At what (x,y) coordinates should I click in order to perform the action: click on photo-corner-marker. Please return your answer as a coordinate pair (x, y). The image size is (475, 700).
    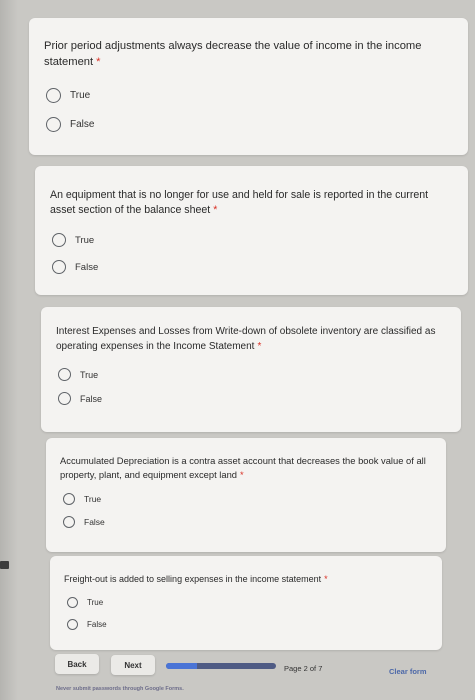
    Looking at the image, I should click on (4, 565).